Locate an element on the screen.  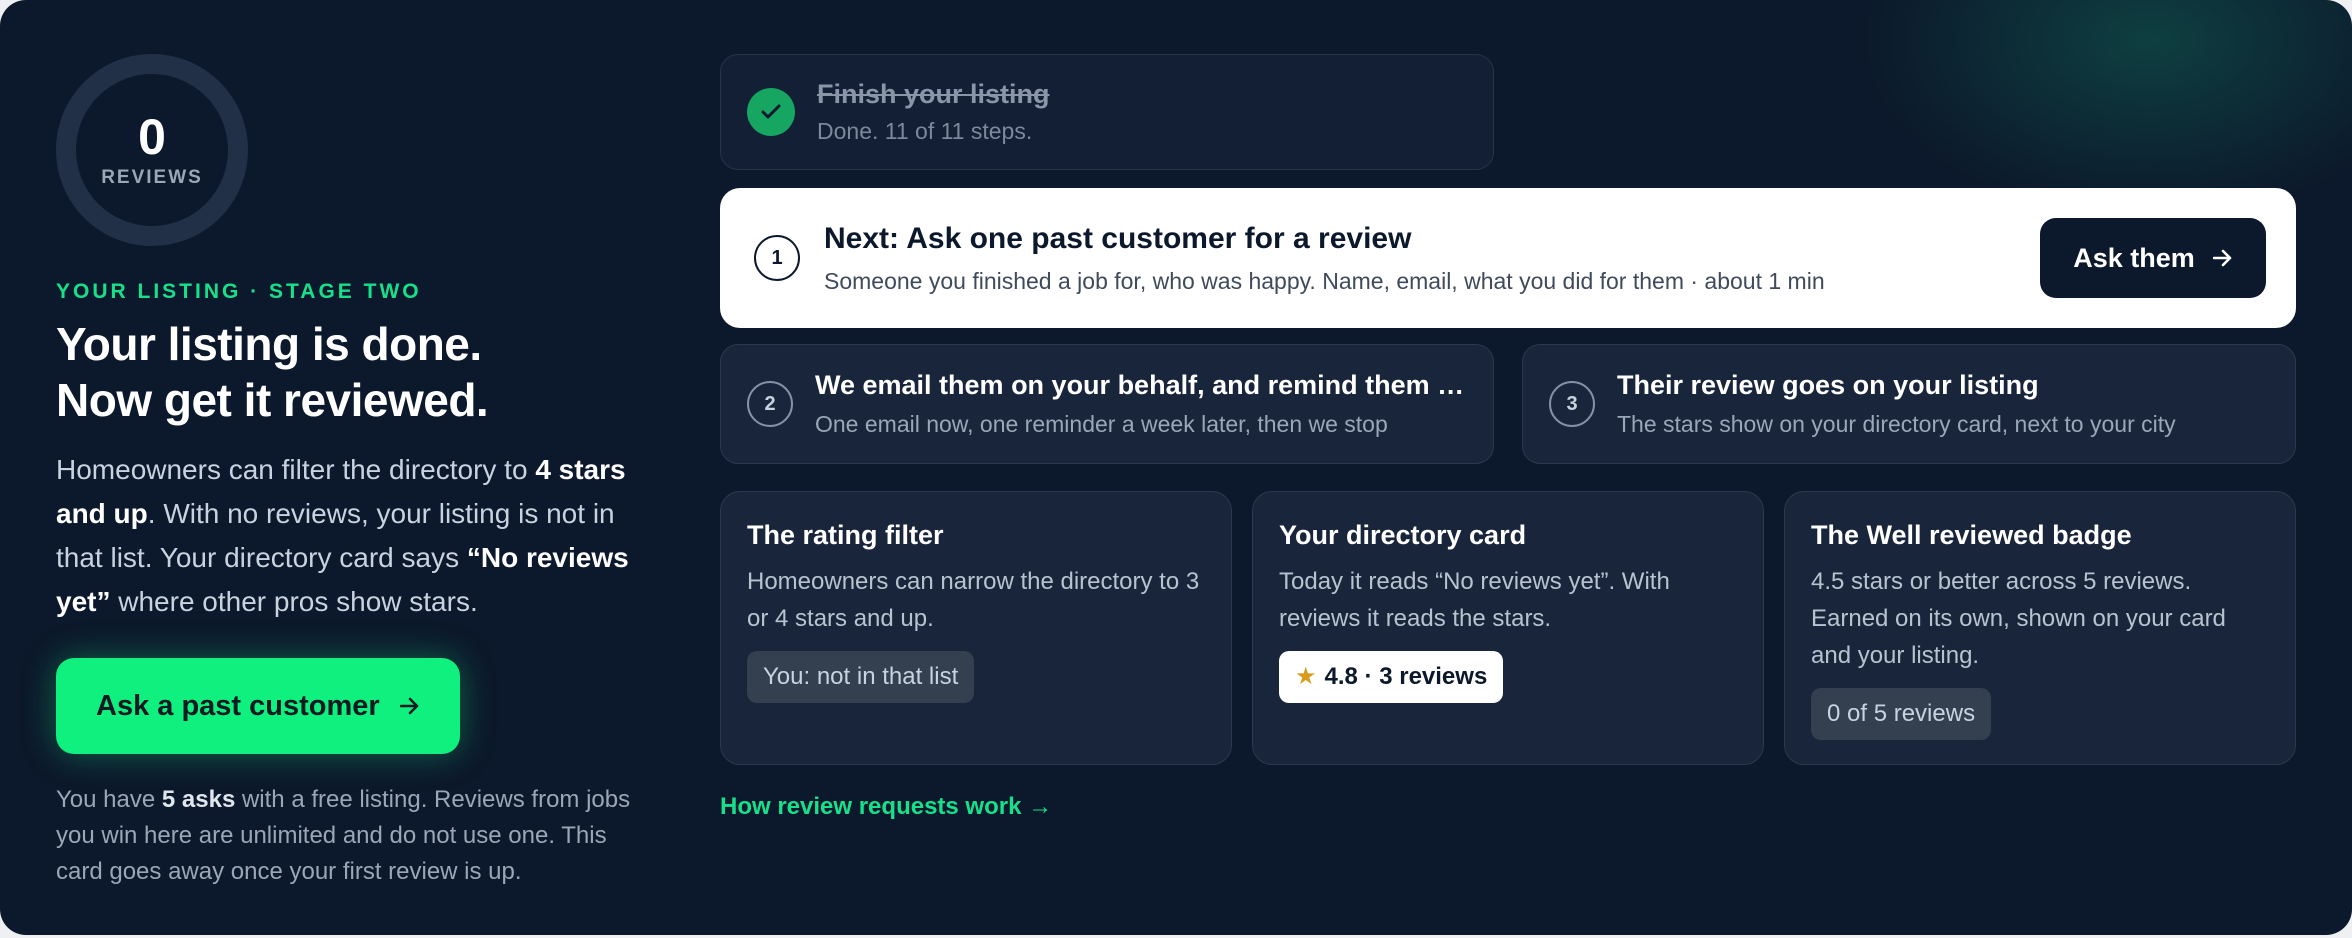
stage-eyebrow: YOUR LISTING · STAGE TWO is located at coordinates (239, 291).